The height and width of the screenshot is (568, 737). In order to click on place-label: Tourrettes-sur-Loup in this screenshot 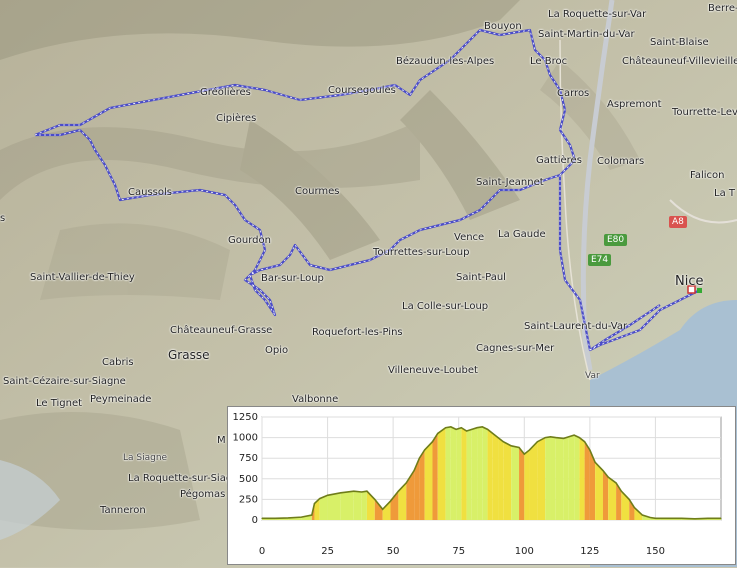, I will do `click(421, 252)`.